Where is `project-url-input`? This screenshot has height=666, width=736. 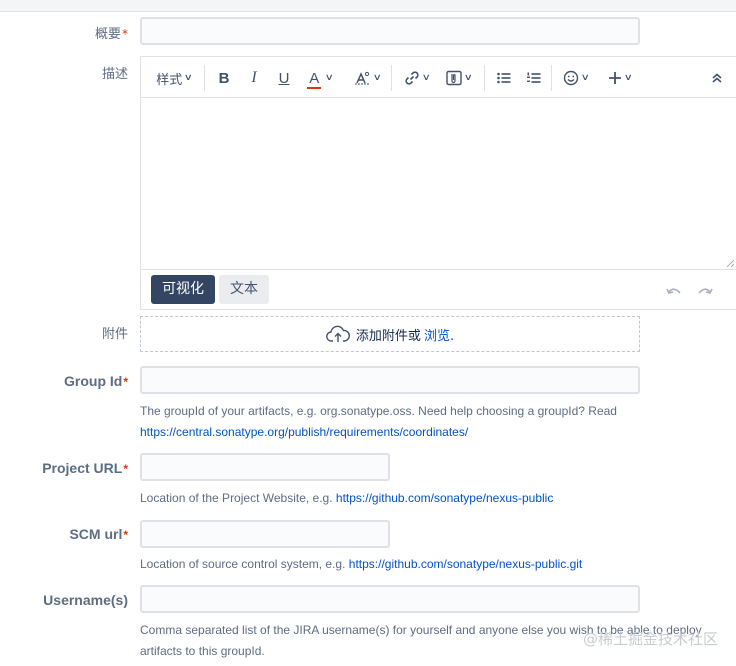 project-url-input is located at coordinates (265, 467).